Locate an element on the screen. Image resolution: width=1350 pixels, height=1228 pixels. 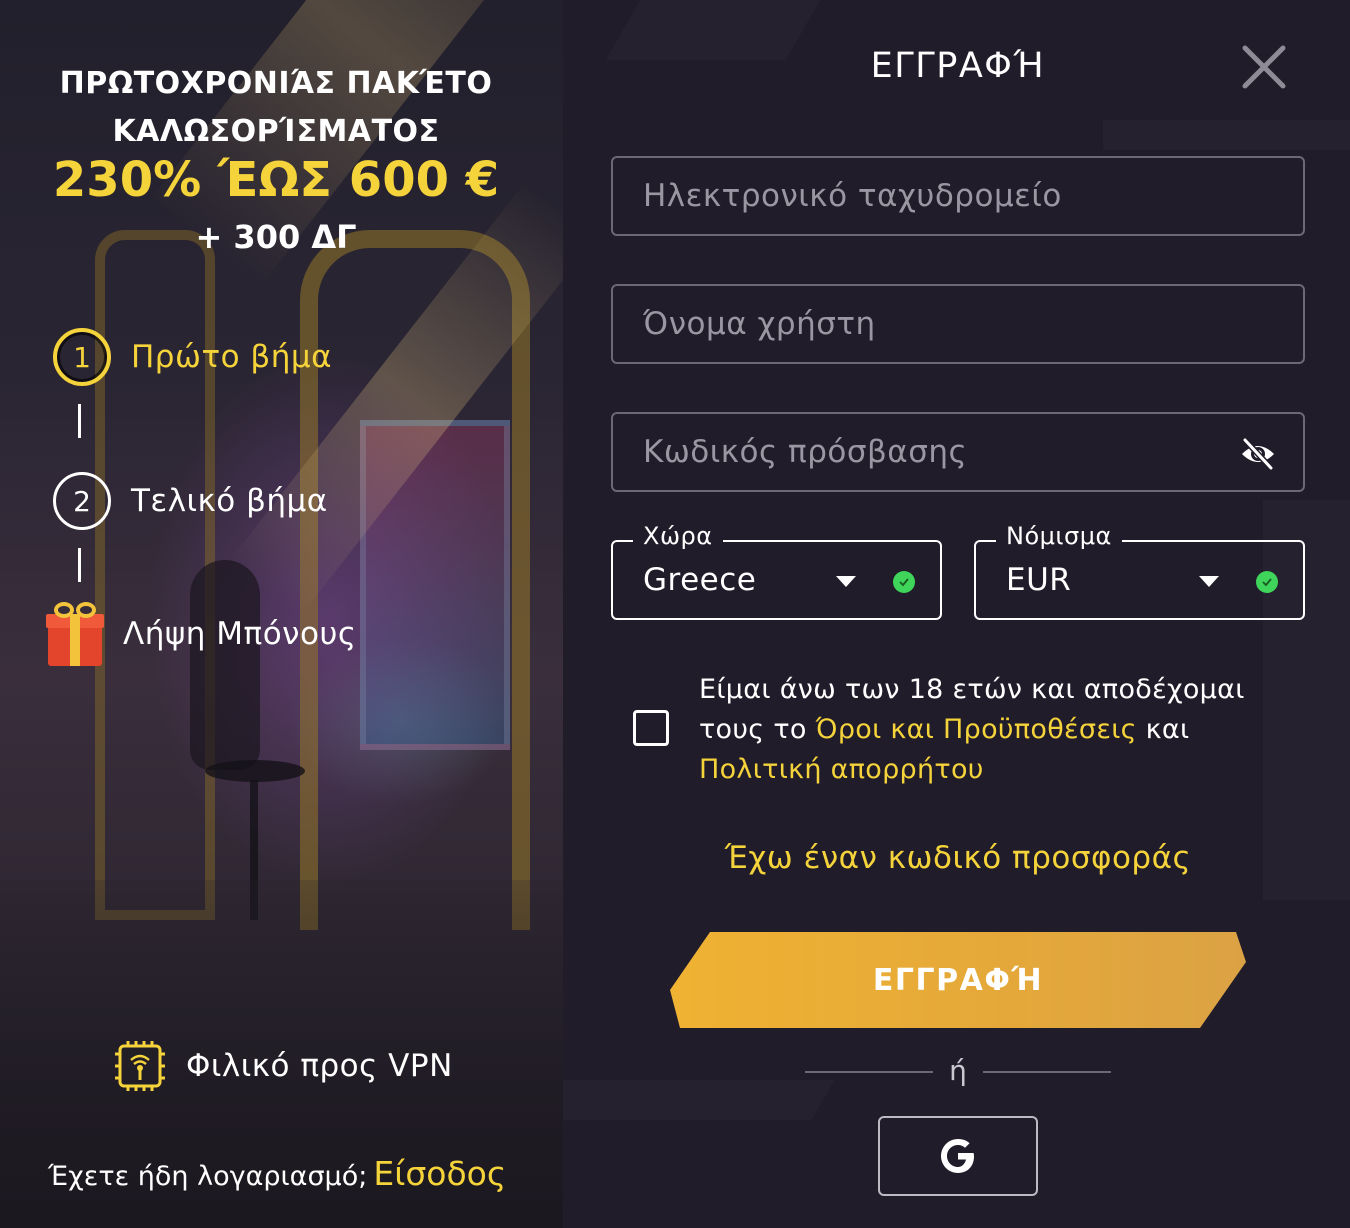
privacy-link: Πολιτική απορρήτου is located at coordinates (841, 769).